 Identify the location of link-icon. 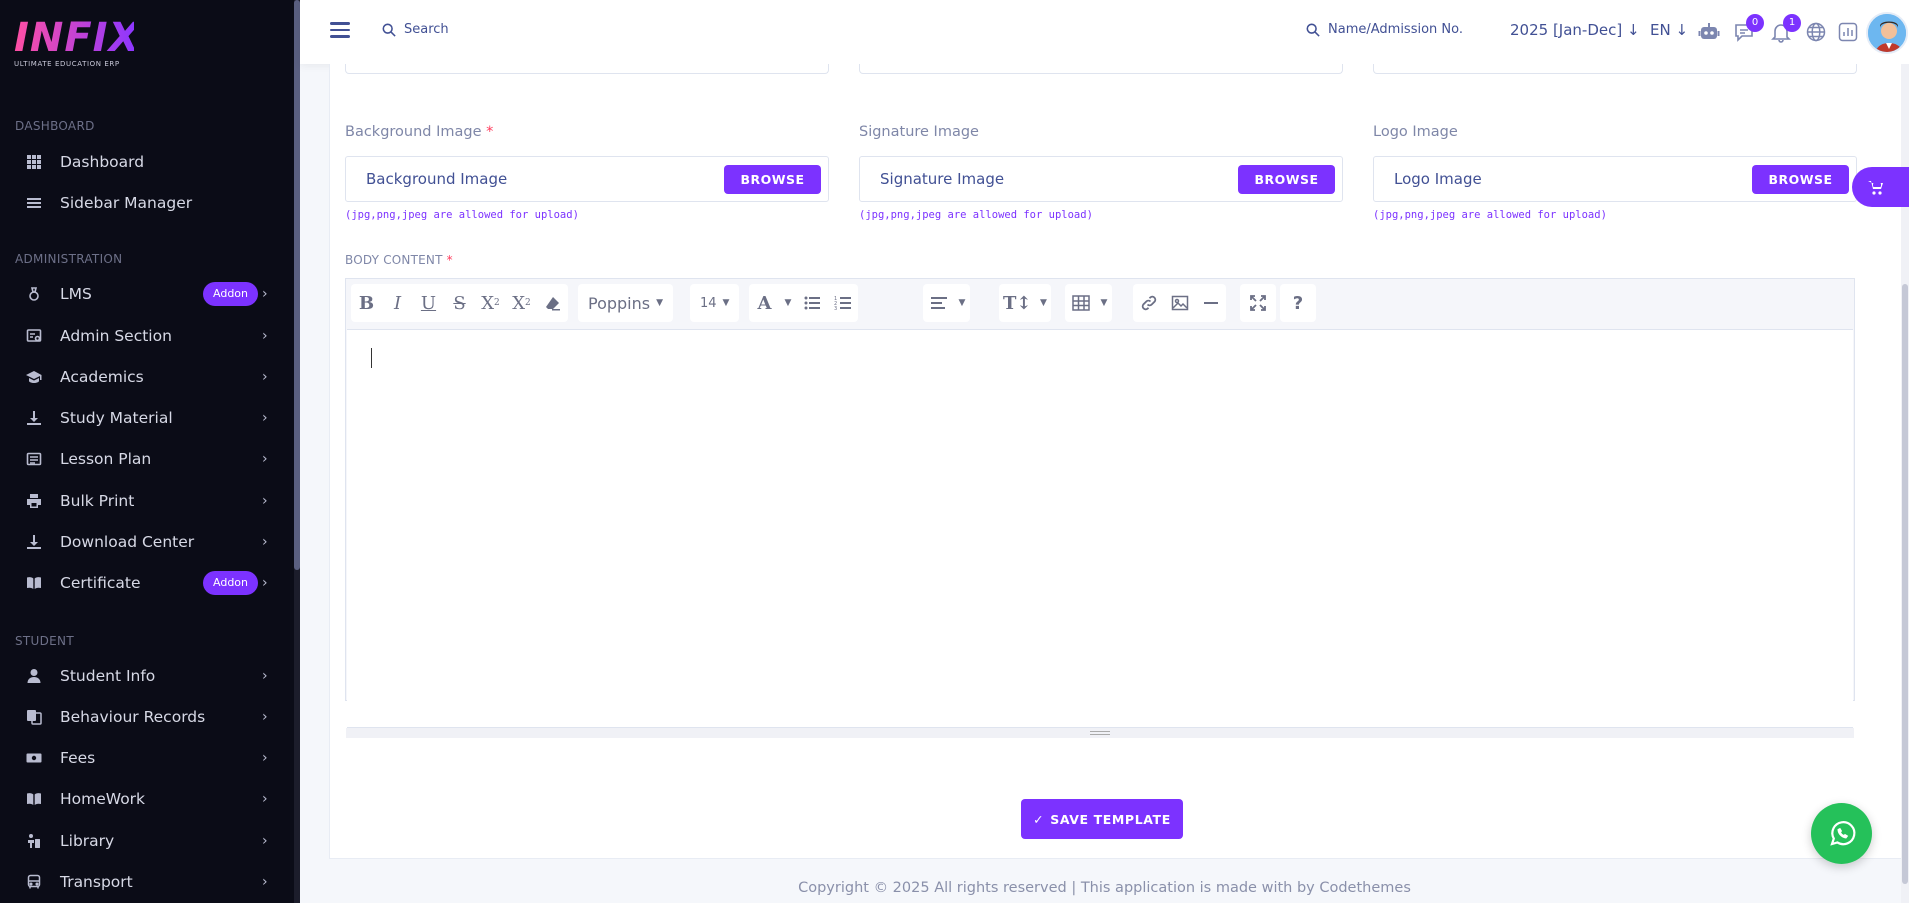
(1148, 303).